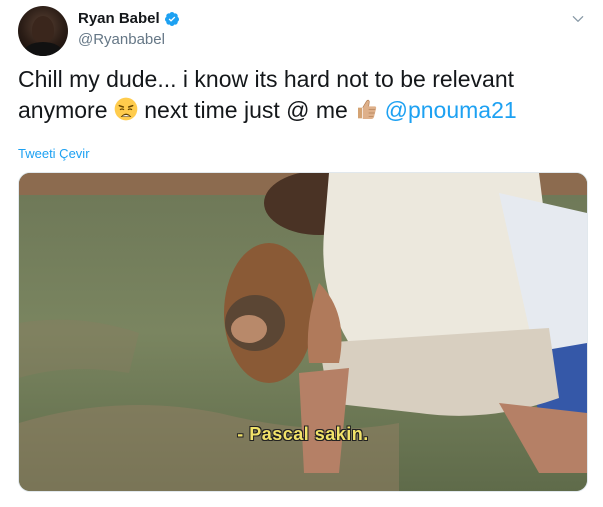 The width and height of the screenshot is (603, 507). I want to click on chevron-down-icon, so click(578, 19).